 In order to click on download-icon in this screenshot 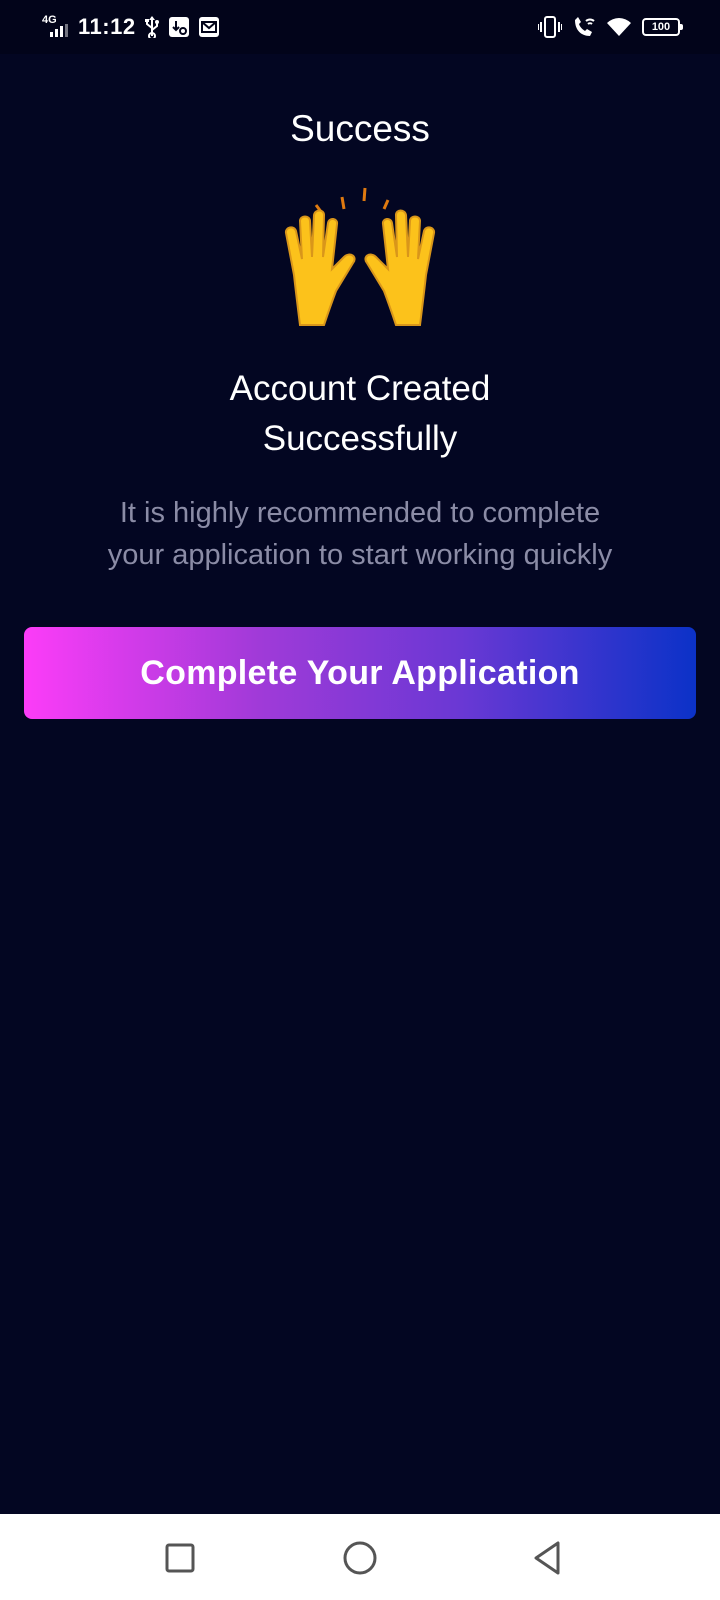, I will do `click(179, 27)`.